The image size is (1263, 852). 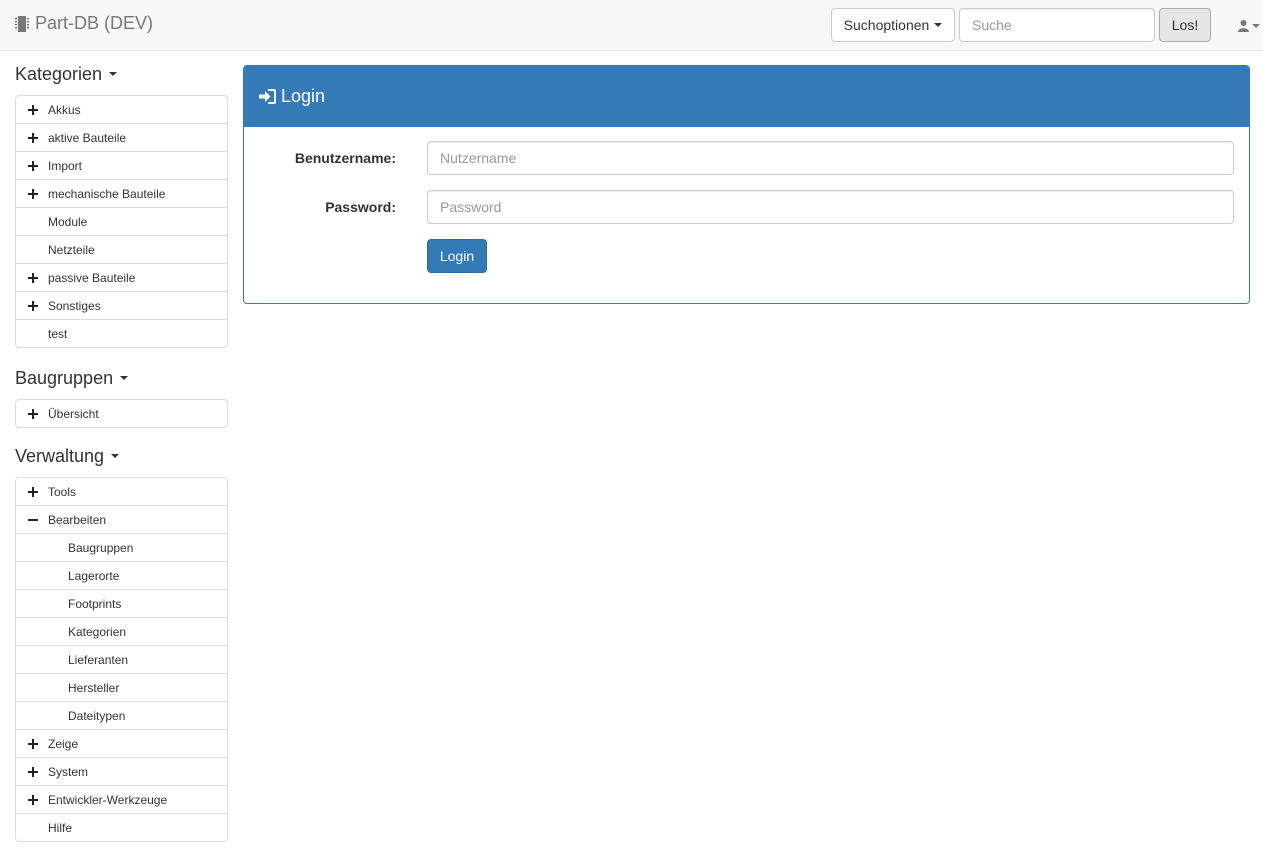 I want to click on tree-item-import: Import, so click(x=121, y=165).